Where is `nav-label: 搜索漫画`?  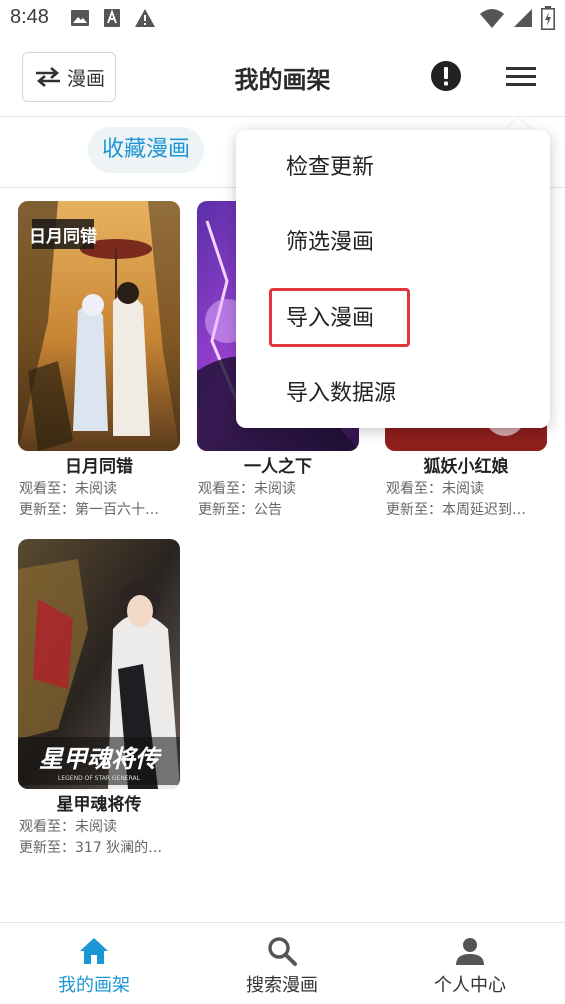 nav-label: 搜索漫画 is located at coordinates (282, 985).